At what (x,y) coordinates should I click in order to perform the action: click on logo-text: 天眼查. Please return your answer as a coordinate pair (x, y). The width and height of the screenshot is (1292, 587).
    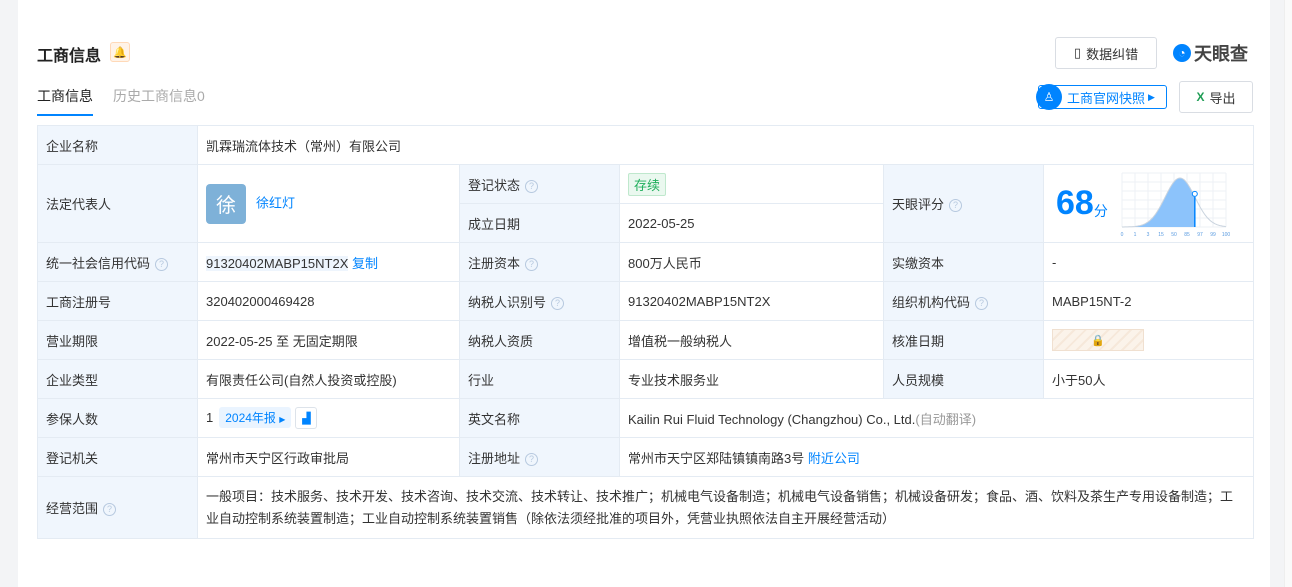
    Looking at the image, I should click on (1221, 54).